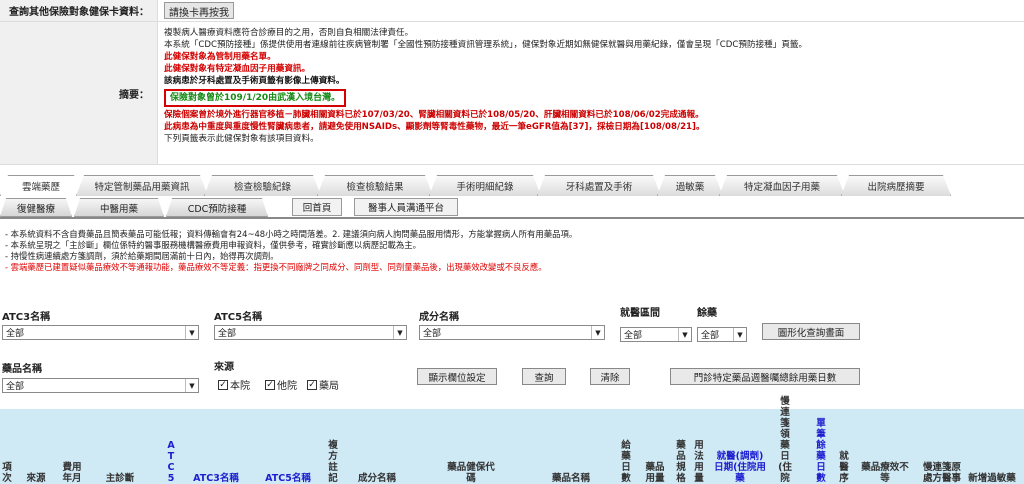 This screenshot has width=1024, height=484. Describe the element at coordinates (821, 451) in the screenshot. I see `col-single-remaining: 單筆餘藥日數` at that location.